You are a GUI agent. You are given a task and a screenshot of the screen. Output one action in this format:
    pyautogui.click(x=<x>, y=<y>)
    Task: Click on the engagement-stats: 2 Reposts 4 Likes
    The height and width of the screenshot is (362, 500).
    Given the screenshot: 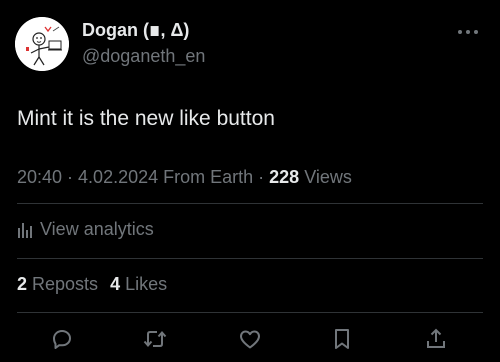 What is the action you would take?
    pyautogui.click(x=92, y=284)
    